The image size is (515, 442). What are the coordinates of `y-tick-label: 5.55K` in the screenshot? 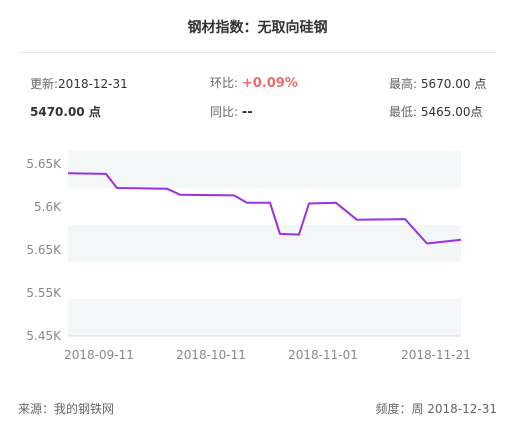 It's located at (44, 293).